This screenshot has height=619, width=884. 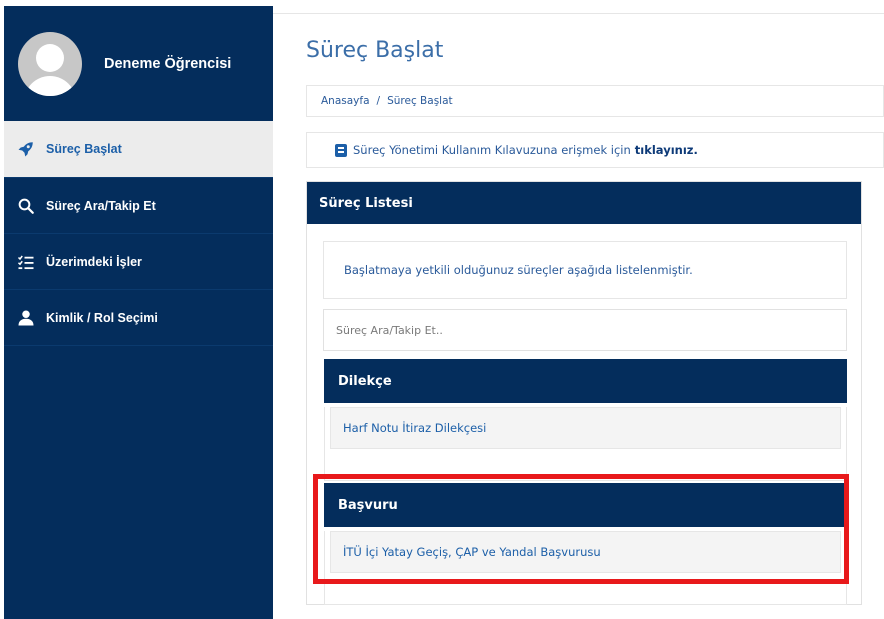 What do you see at coordinates (585, 505) in the screenshot?
I see `group-header: Başvuru` at bounding box center [585, 505].